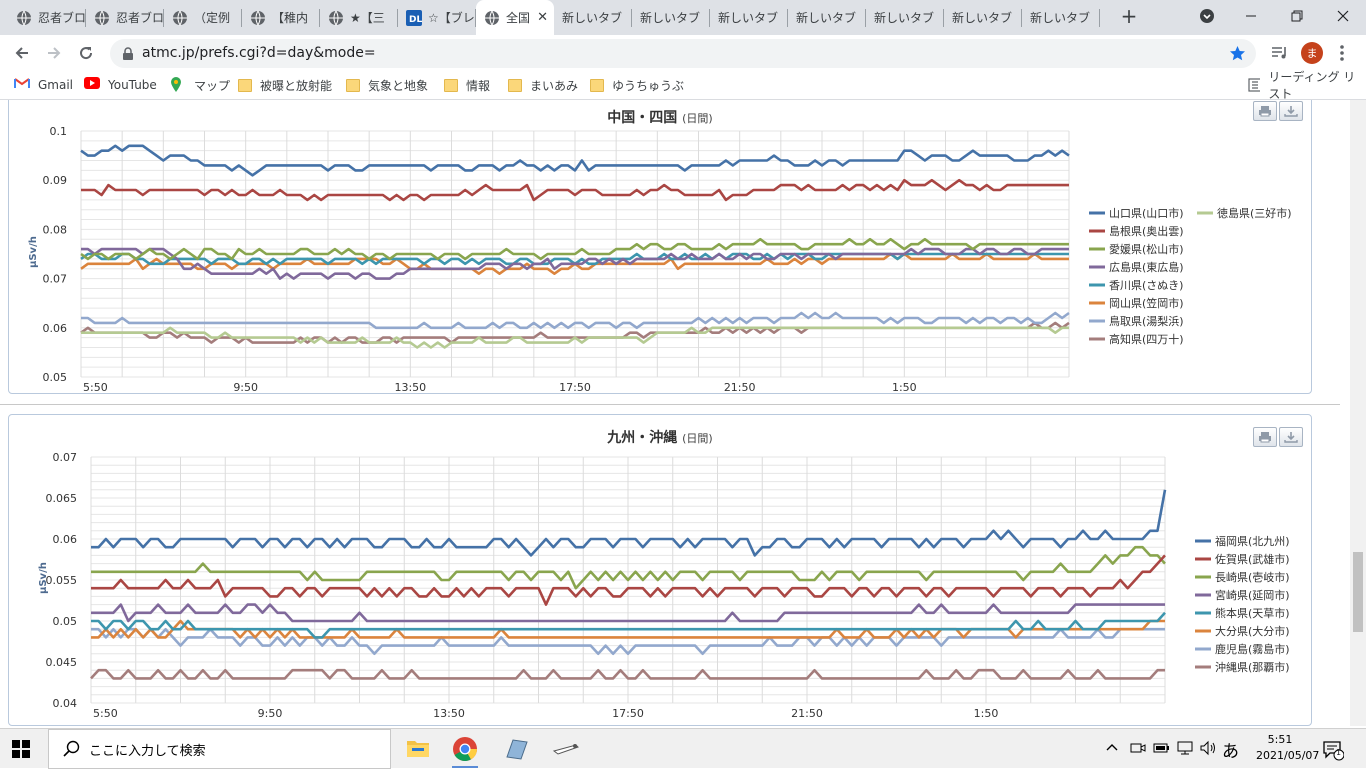 The image size is (1366, 769). I want to click on ime-indicator: あ, so click(1230, 749).